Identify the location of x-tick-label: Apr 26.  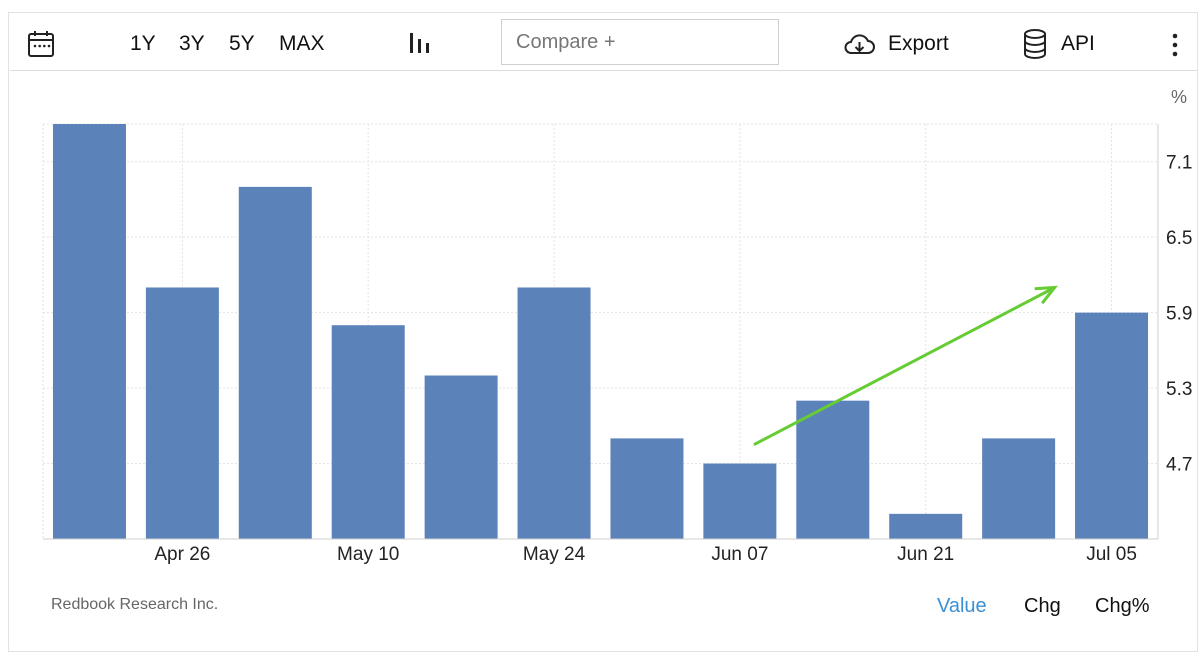
(182, 554).